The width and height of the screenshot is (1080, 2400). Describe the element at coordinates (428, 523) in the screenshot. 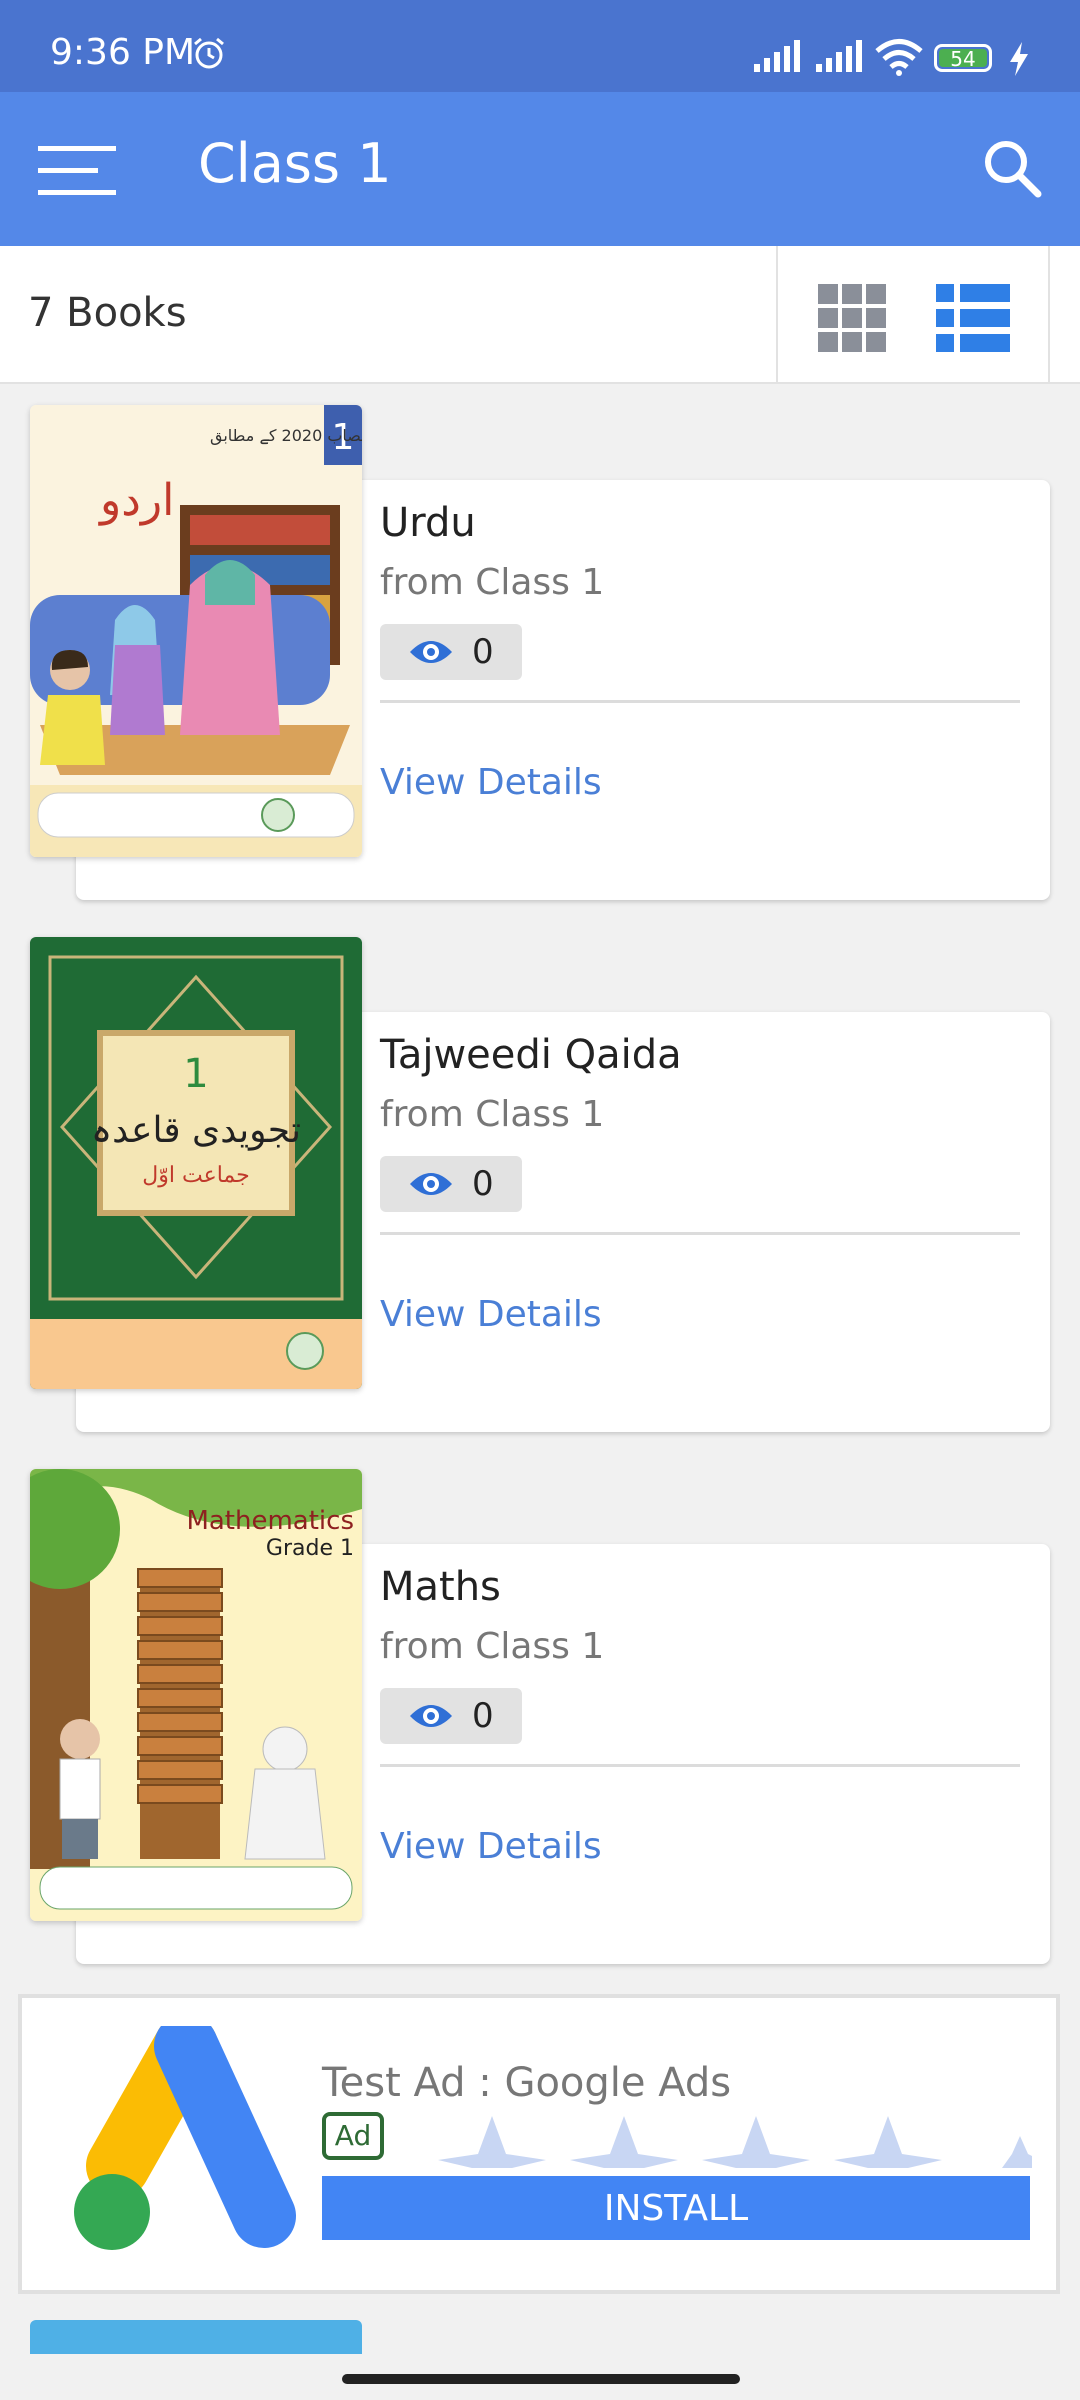

I see `book-title: Urdu` at that location.